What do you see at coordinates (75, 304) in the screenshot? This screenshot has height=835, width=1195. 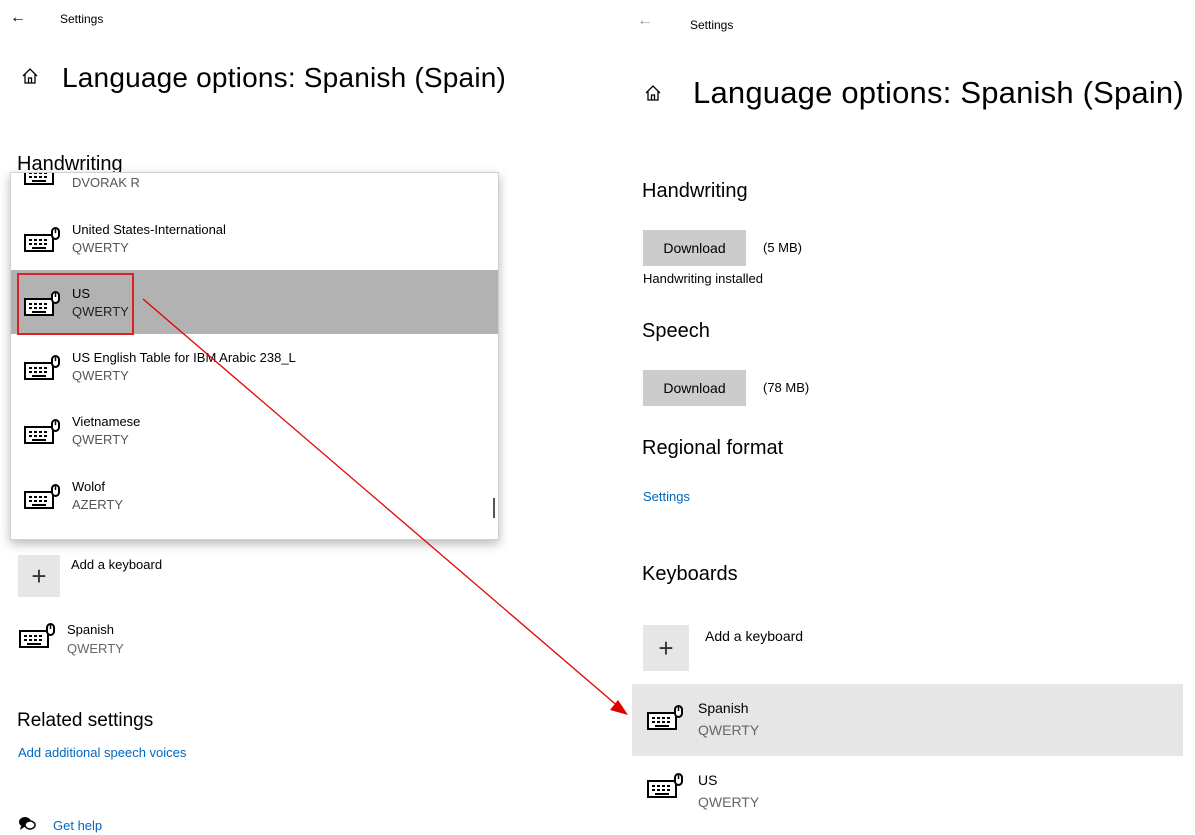 I see `annotation-highlight-box` at bounding box center [75, 304].